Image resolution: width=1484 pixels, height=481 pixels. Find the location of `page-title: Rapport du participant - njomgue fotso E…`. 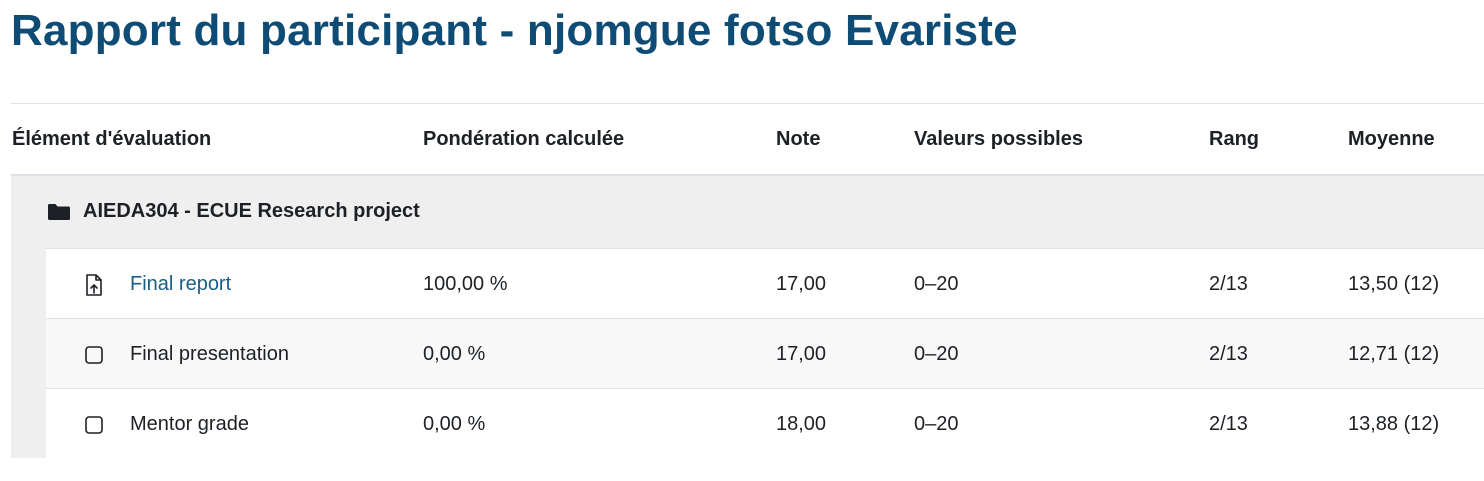

page-title: Rapport du participant - njomgue fotso E… is located at coordinates (514, 30).